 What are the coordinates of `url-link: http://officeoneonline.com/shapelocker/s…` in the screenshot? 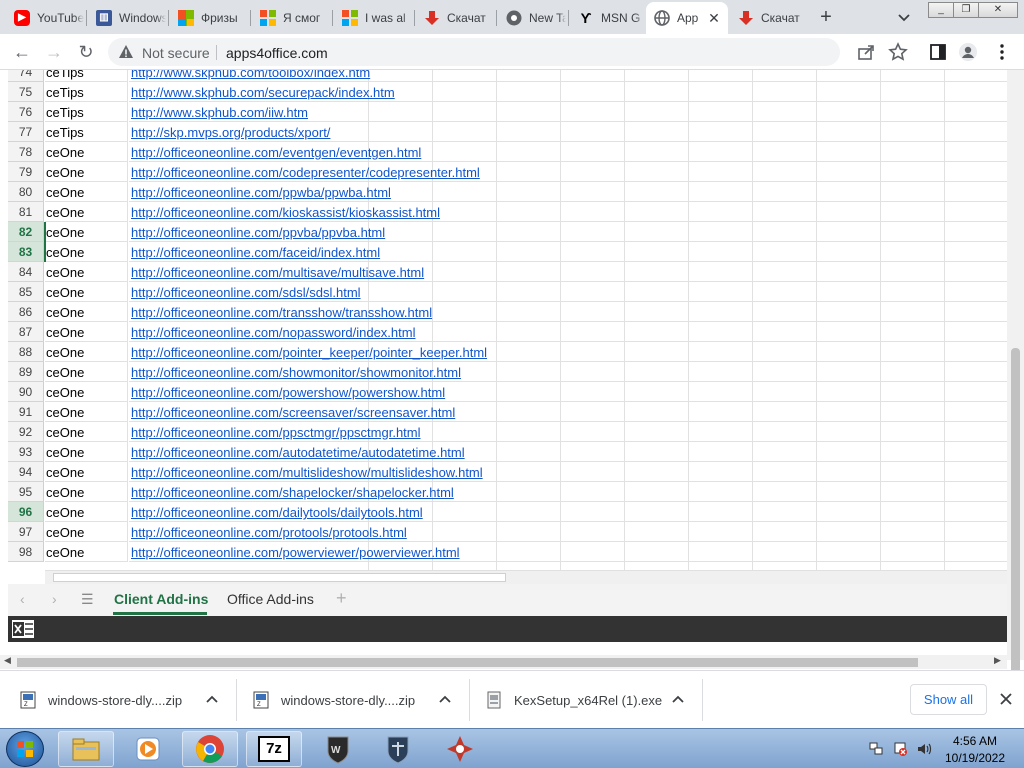 It's located at (292, 492).